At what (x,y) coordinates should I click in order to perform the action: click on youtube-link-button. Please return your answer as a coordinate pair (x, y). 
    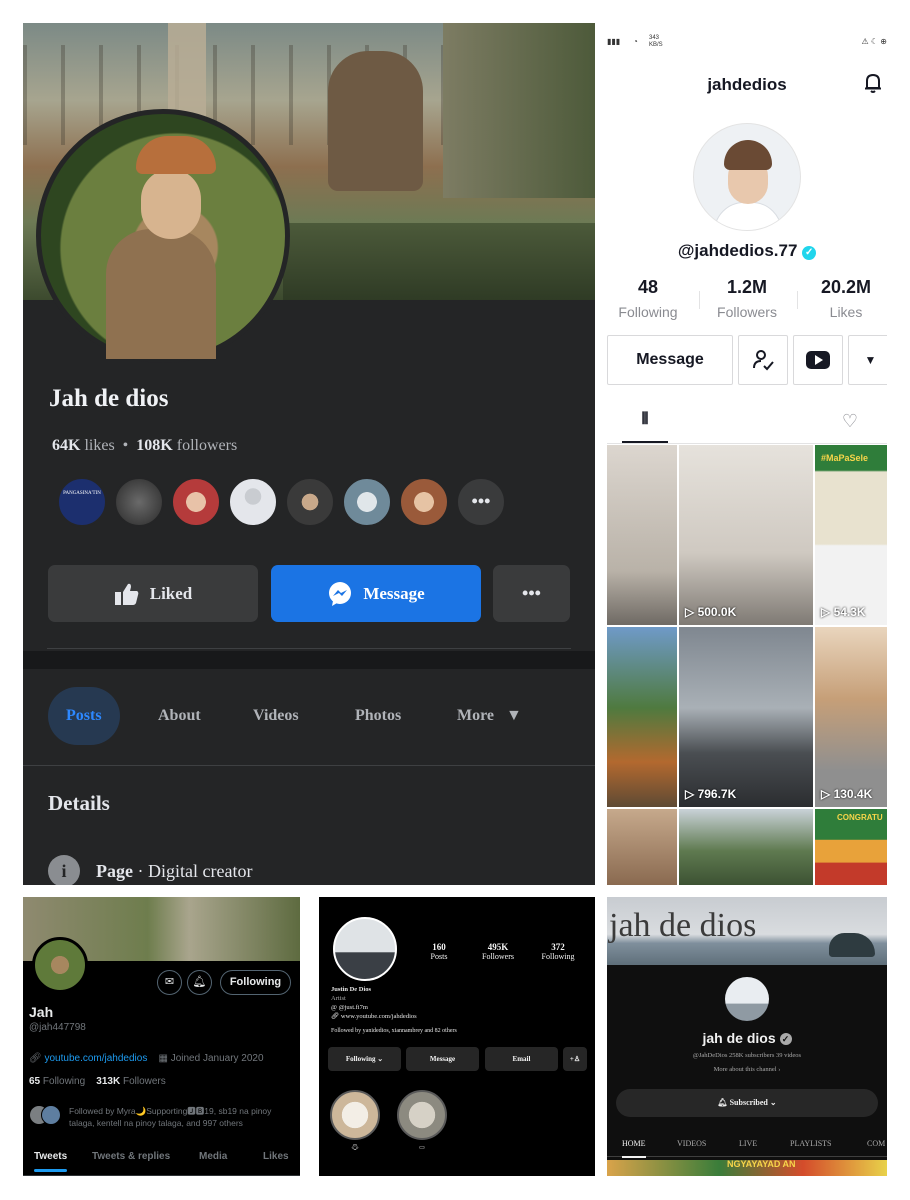
    Looking at the image, I should click on (818, 360).